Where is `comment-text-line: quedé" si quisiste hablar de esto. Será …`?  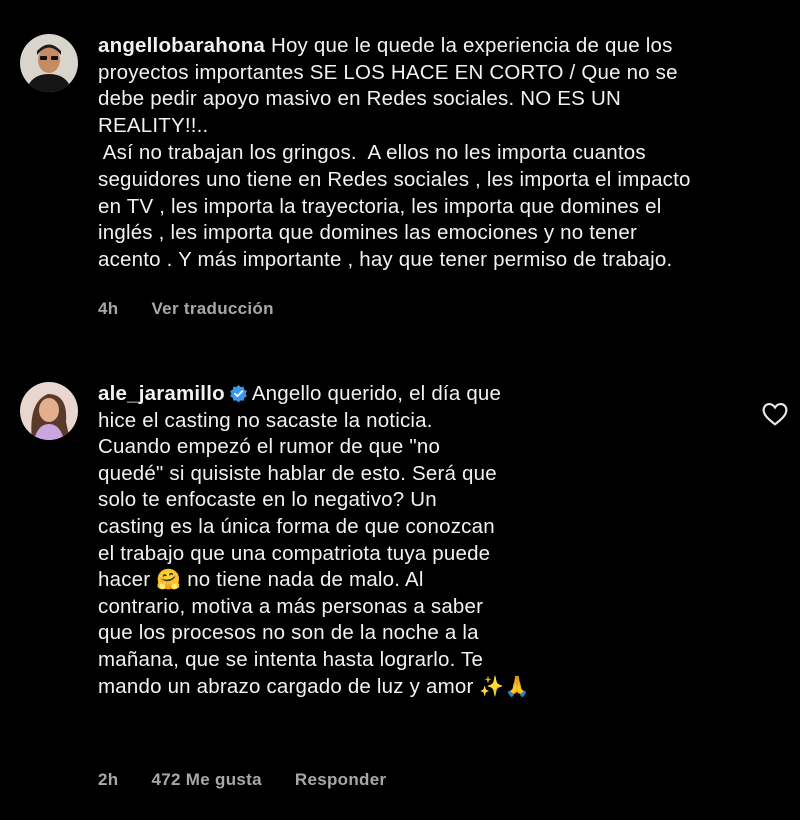 comment-text-line: quedé" si quisiste hablar de esto. Será … is located at coordinates (297, 473).